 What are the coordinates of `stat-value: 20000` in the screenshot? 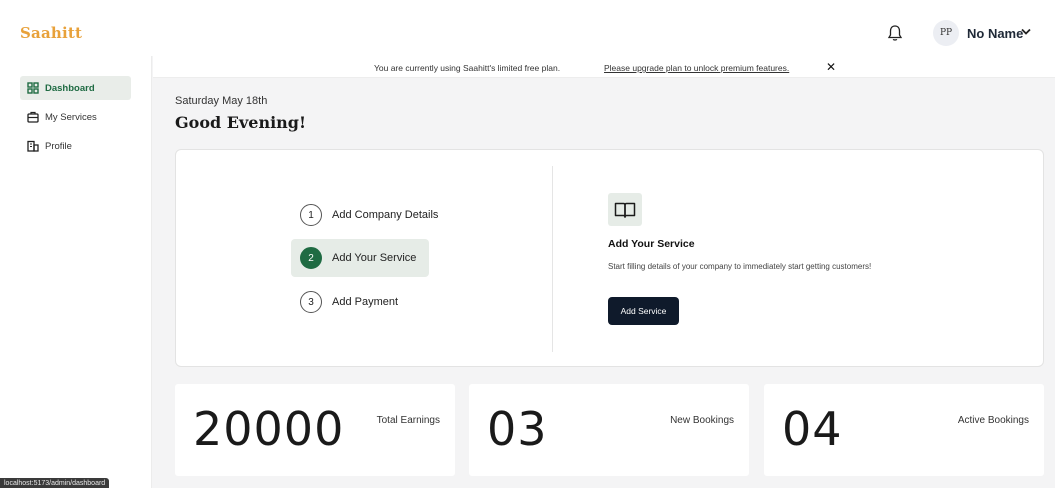 It's located at (269, 429).